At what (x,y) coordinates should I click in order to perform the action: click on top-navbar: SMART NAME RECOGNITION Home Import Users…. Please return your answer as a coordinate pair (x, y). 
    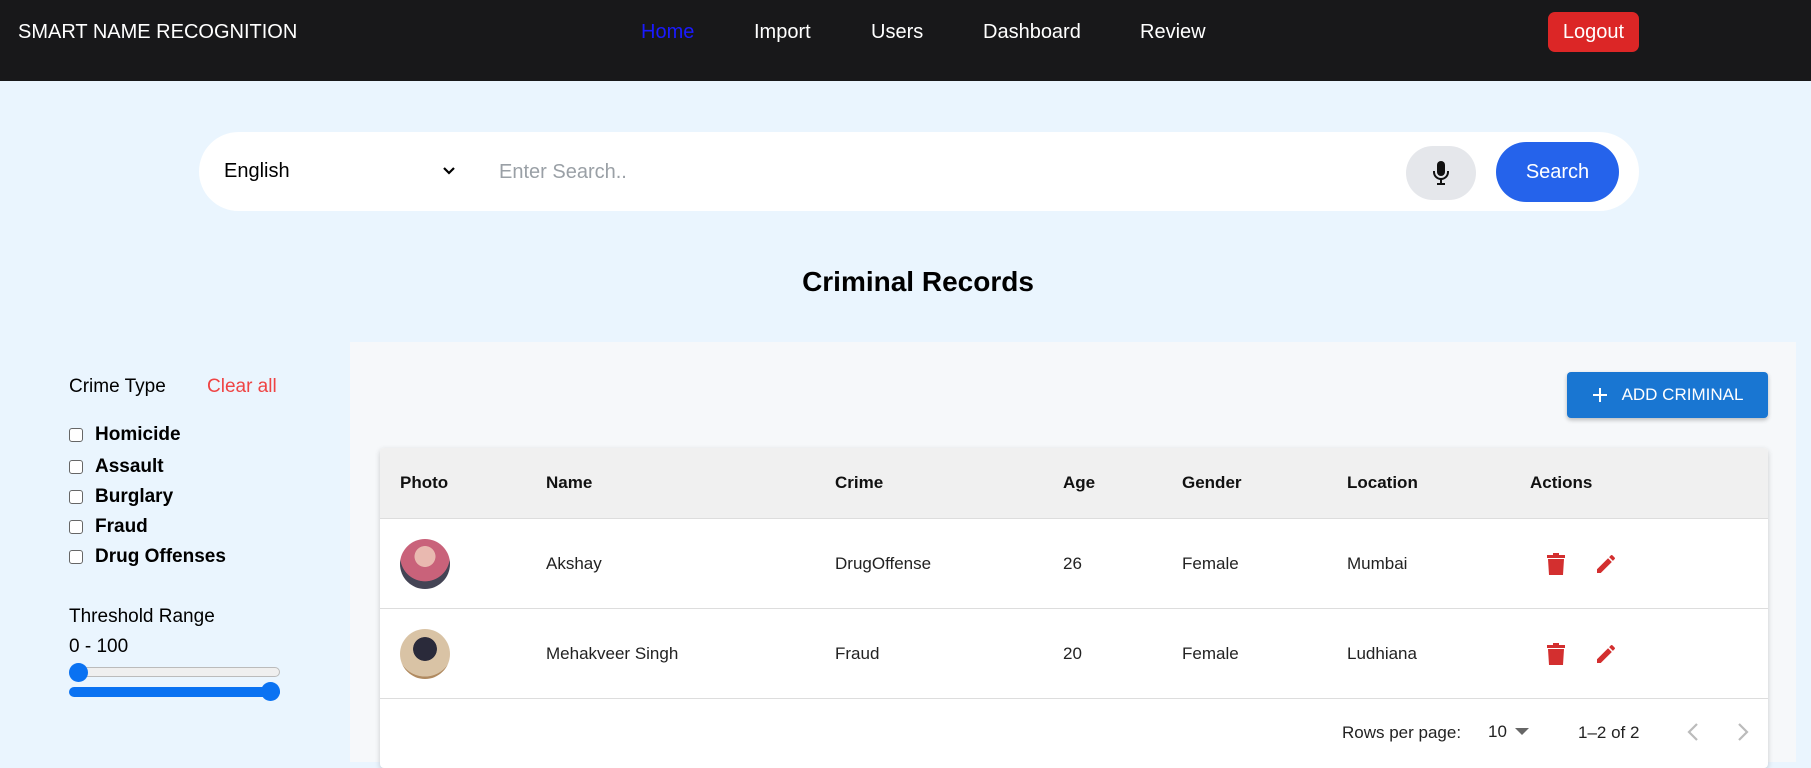
    Looking at the image, I should click on (905, 40).